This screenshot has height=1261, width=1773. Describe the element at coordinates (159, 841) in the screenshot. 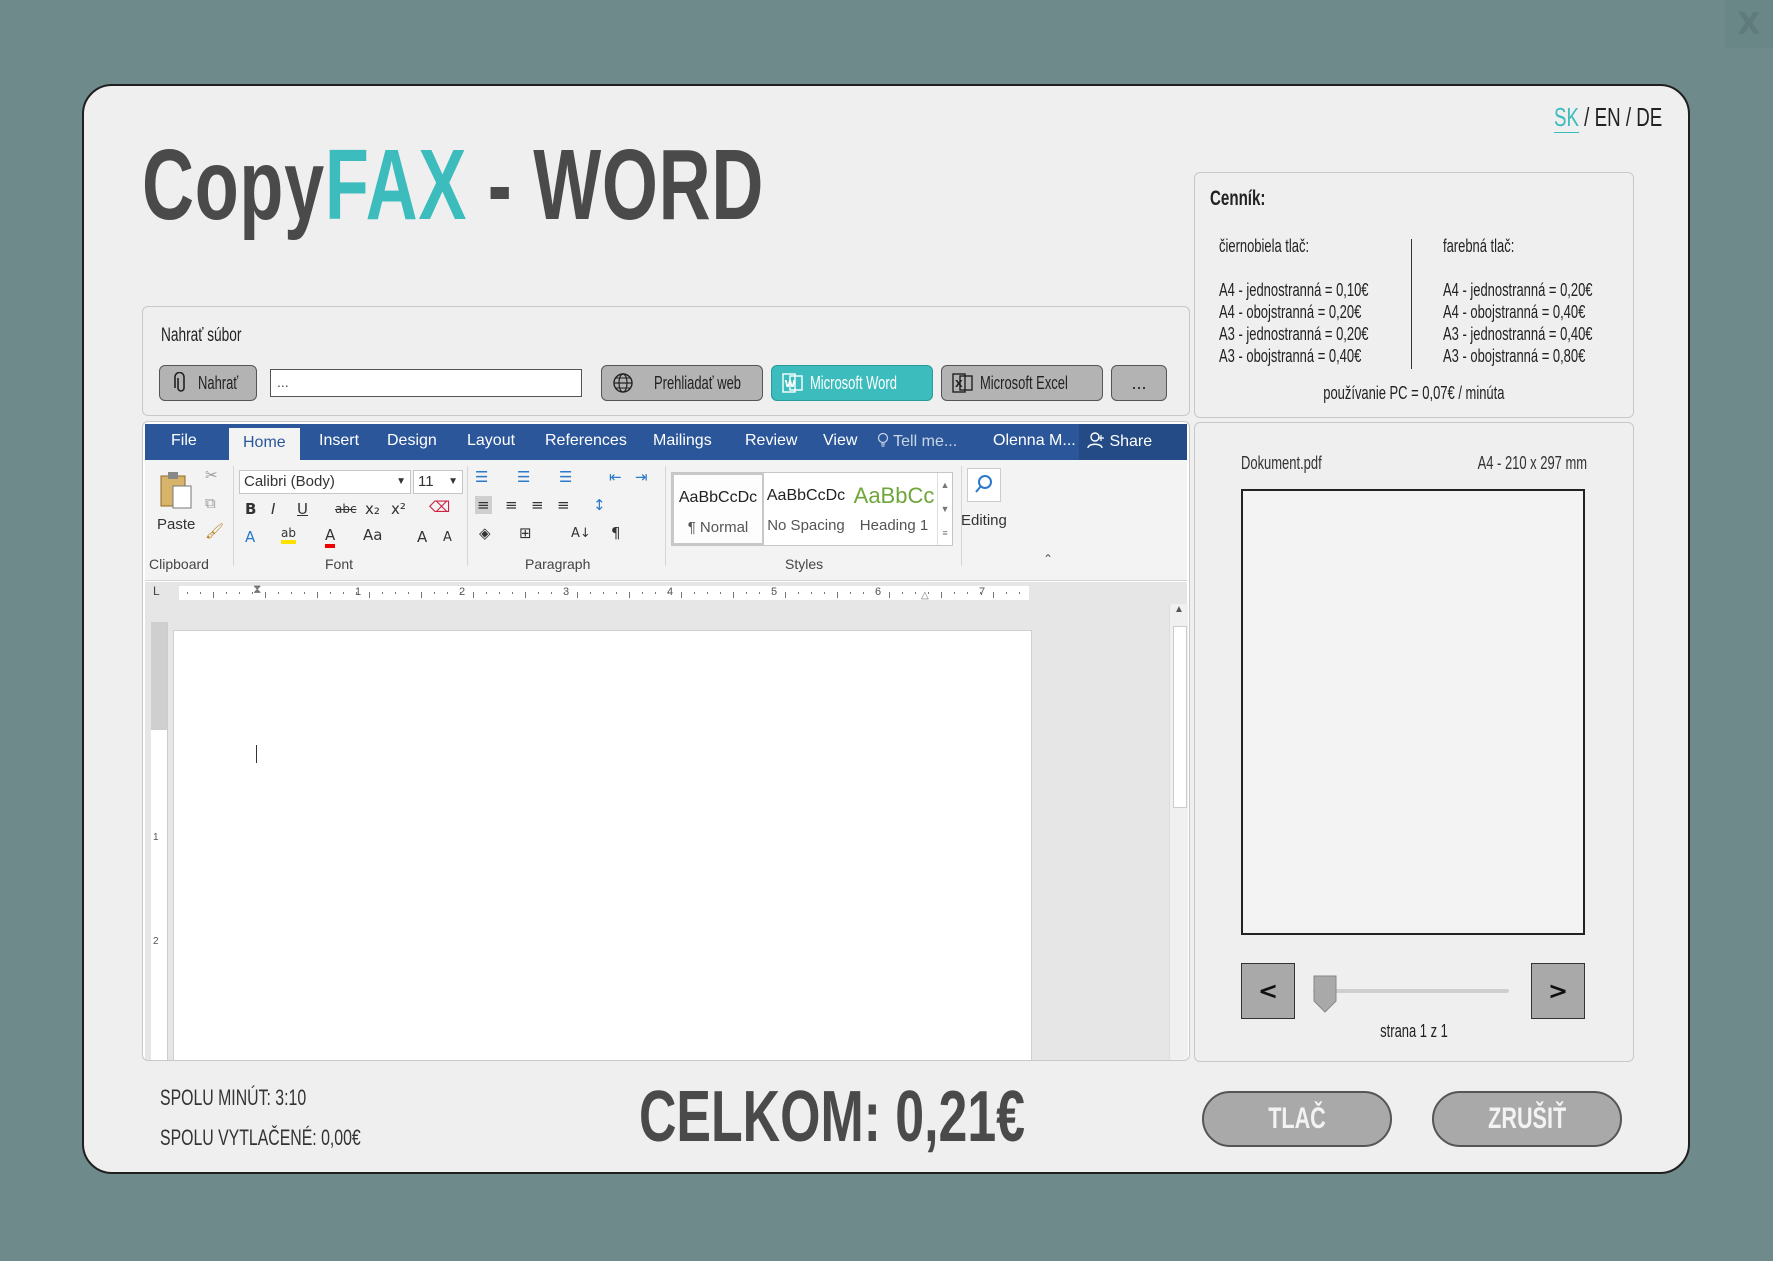

I see `vertical-ruler: 1 2` at that location.